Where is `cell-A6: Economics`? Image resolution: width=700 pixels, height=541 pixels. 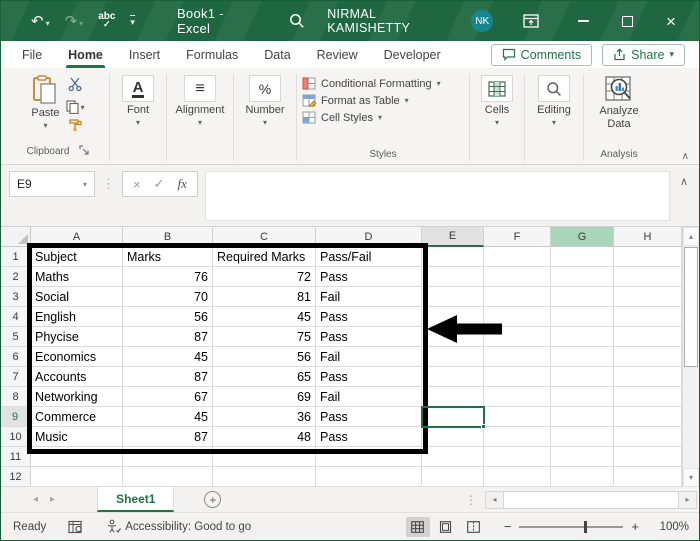
cell-A6: Economics is located at coordinates (77, 357).